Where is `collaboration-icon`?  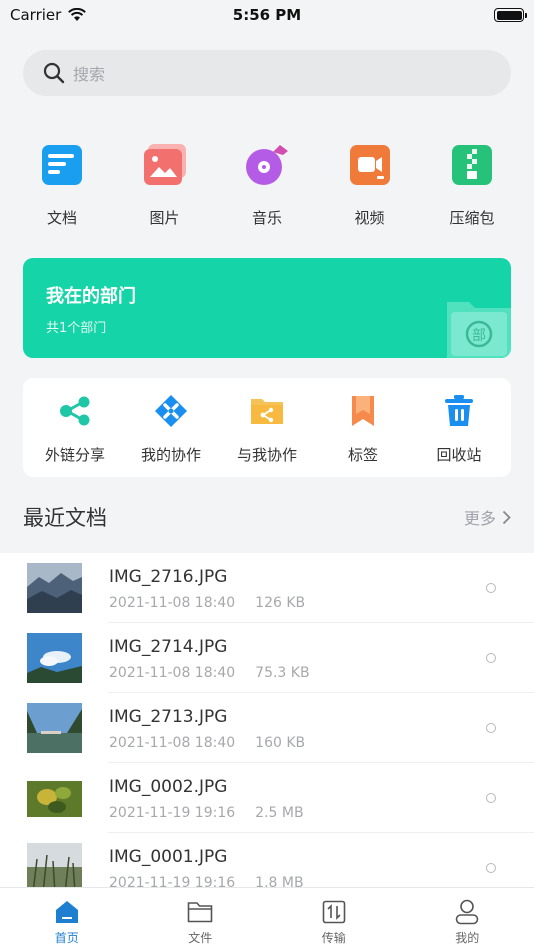 collaboration-icon is located at coordinates (171, 411).